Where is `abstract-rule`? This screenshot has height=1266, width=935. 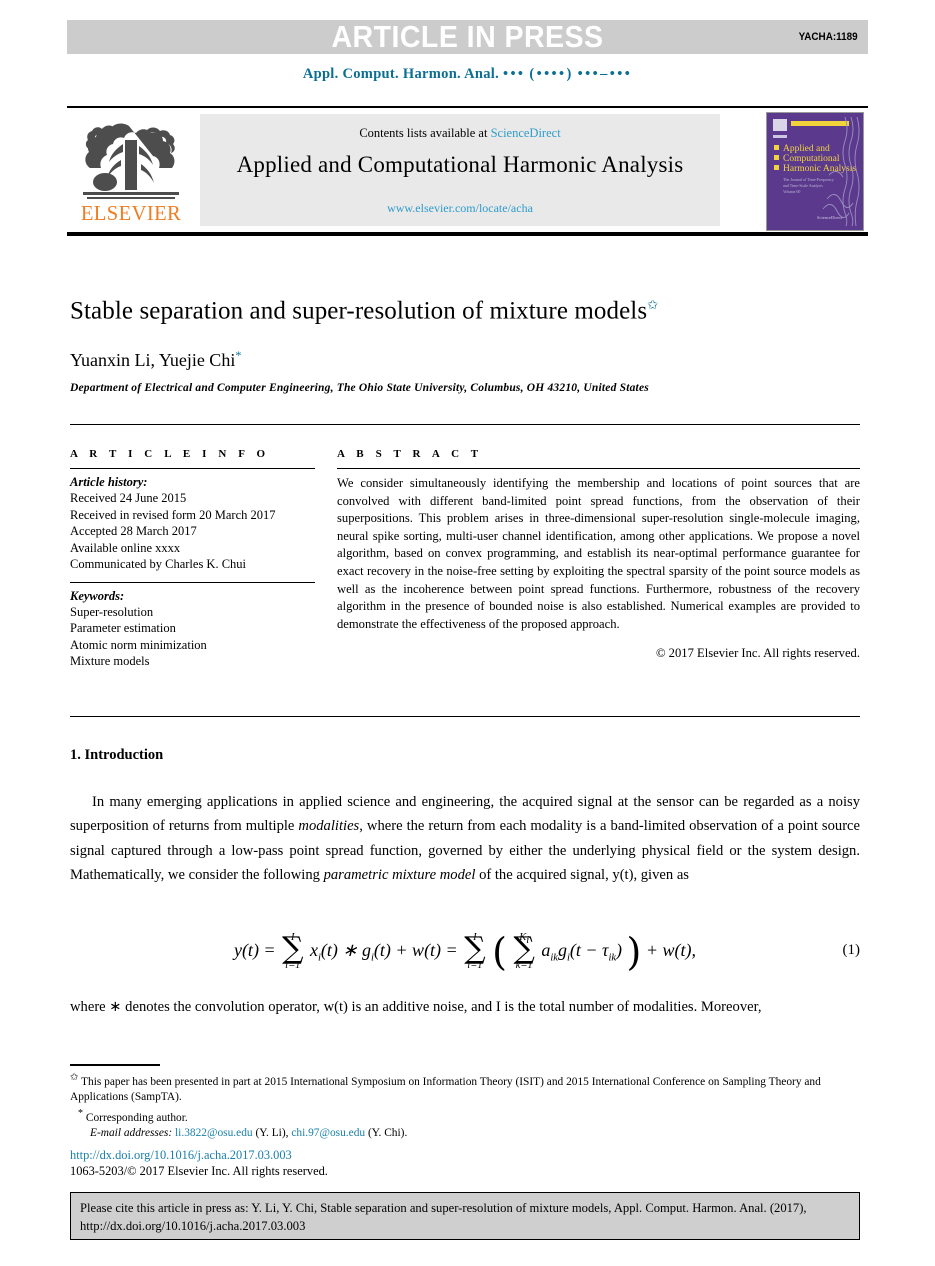
abstract-rule is located at coordinates (598, 468).